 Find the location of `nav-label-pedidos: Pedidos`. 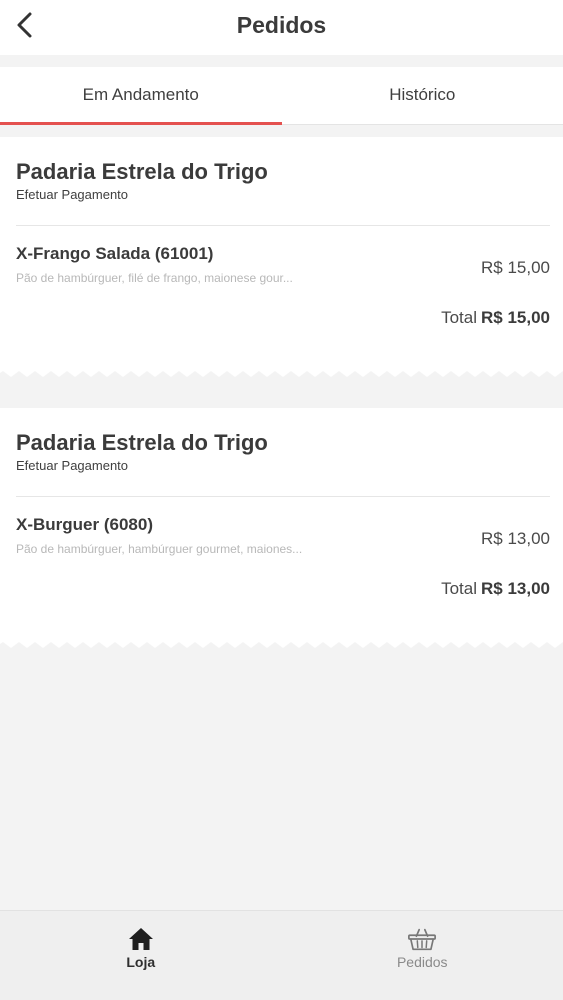

nav-label-pedidos: Pedidos is located at coordinates (422, 962).